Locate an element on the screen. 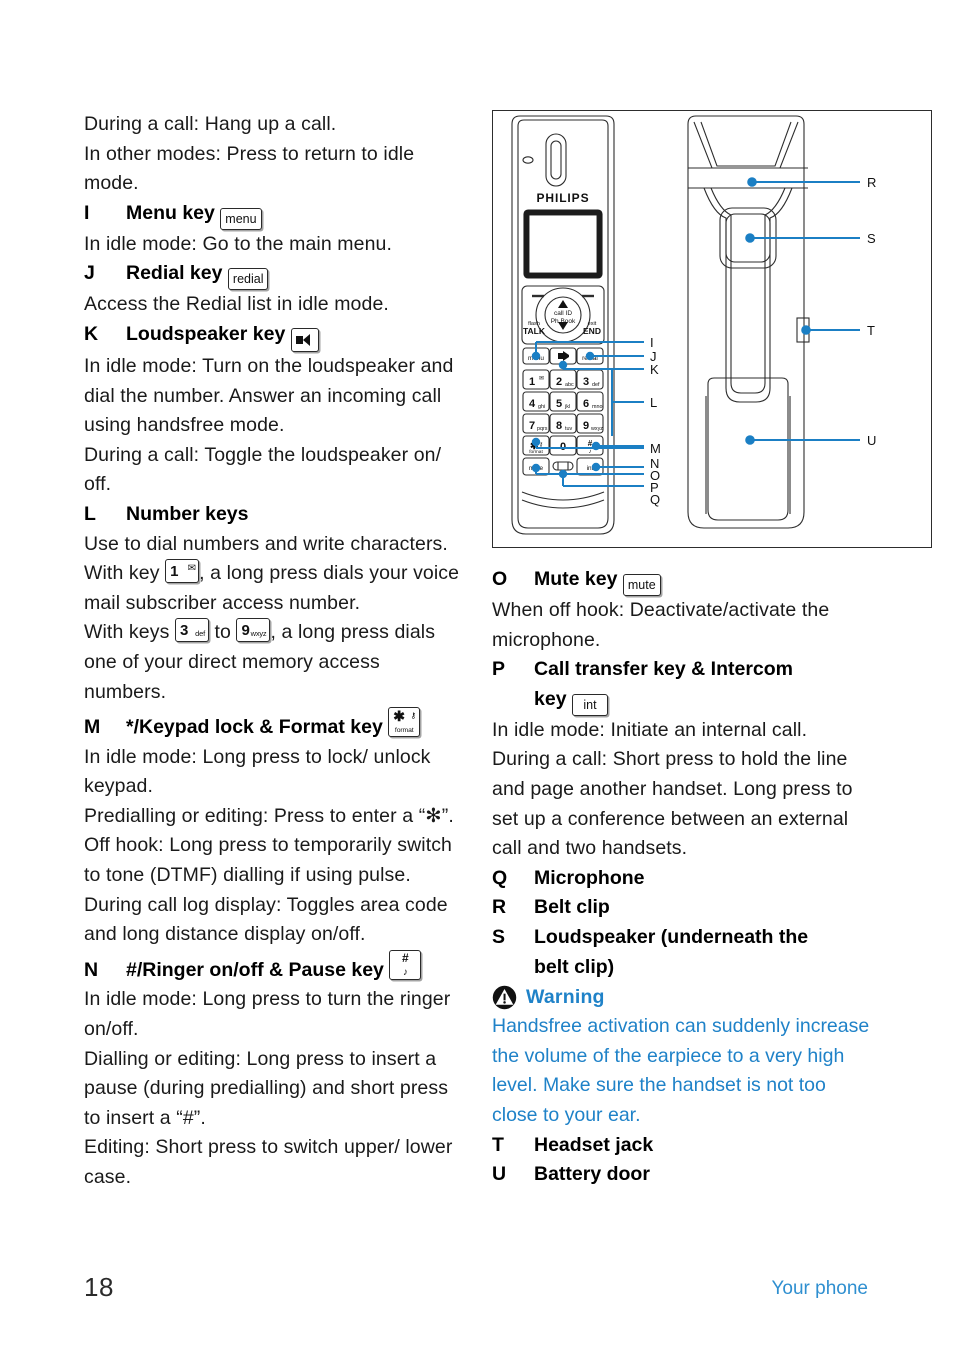 Image resolution: width=954 pixels, height=1348 pixels. entry-body-P-1: In idle mode: Initiate an internal call. is located at coordinates (650, 729).